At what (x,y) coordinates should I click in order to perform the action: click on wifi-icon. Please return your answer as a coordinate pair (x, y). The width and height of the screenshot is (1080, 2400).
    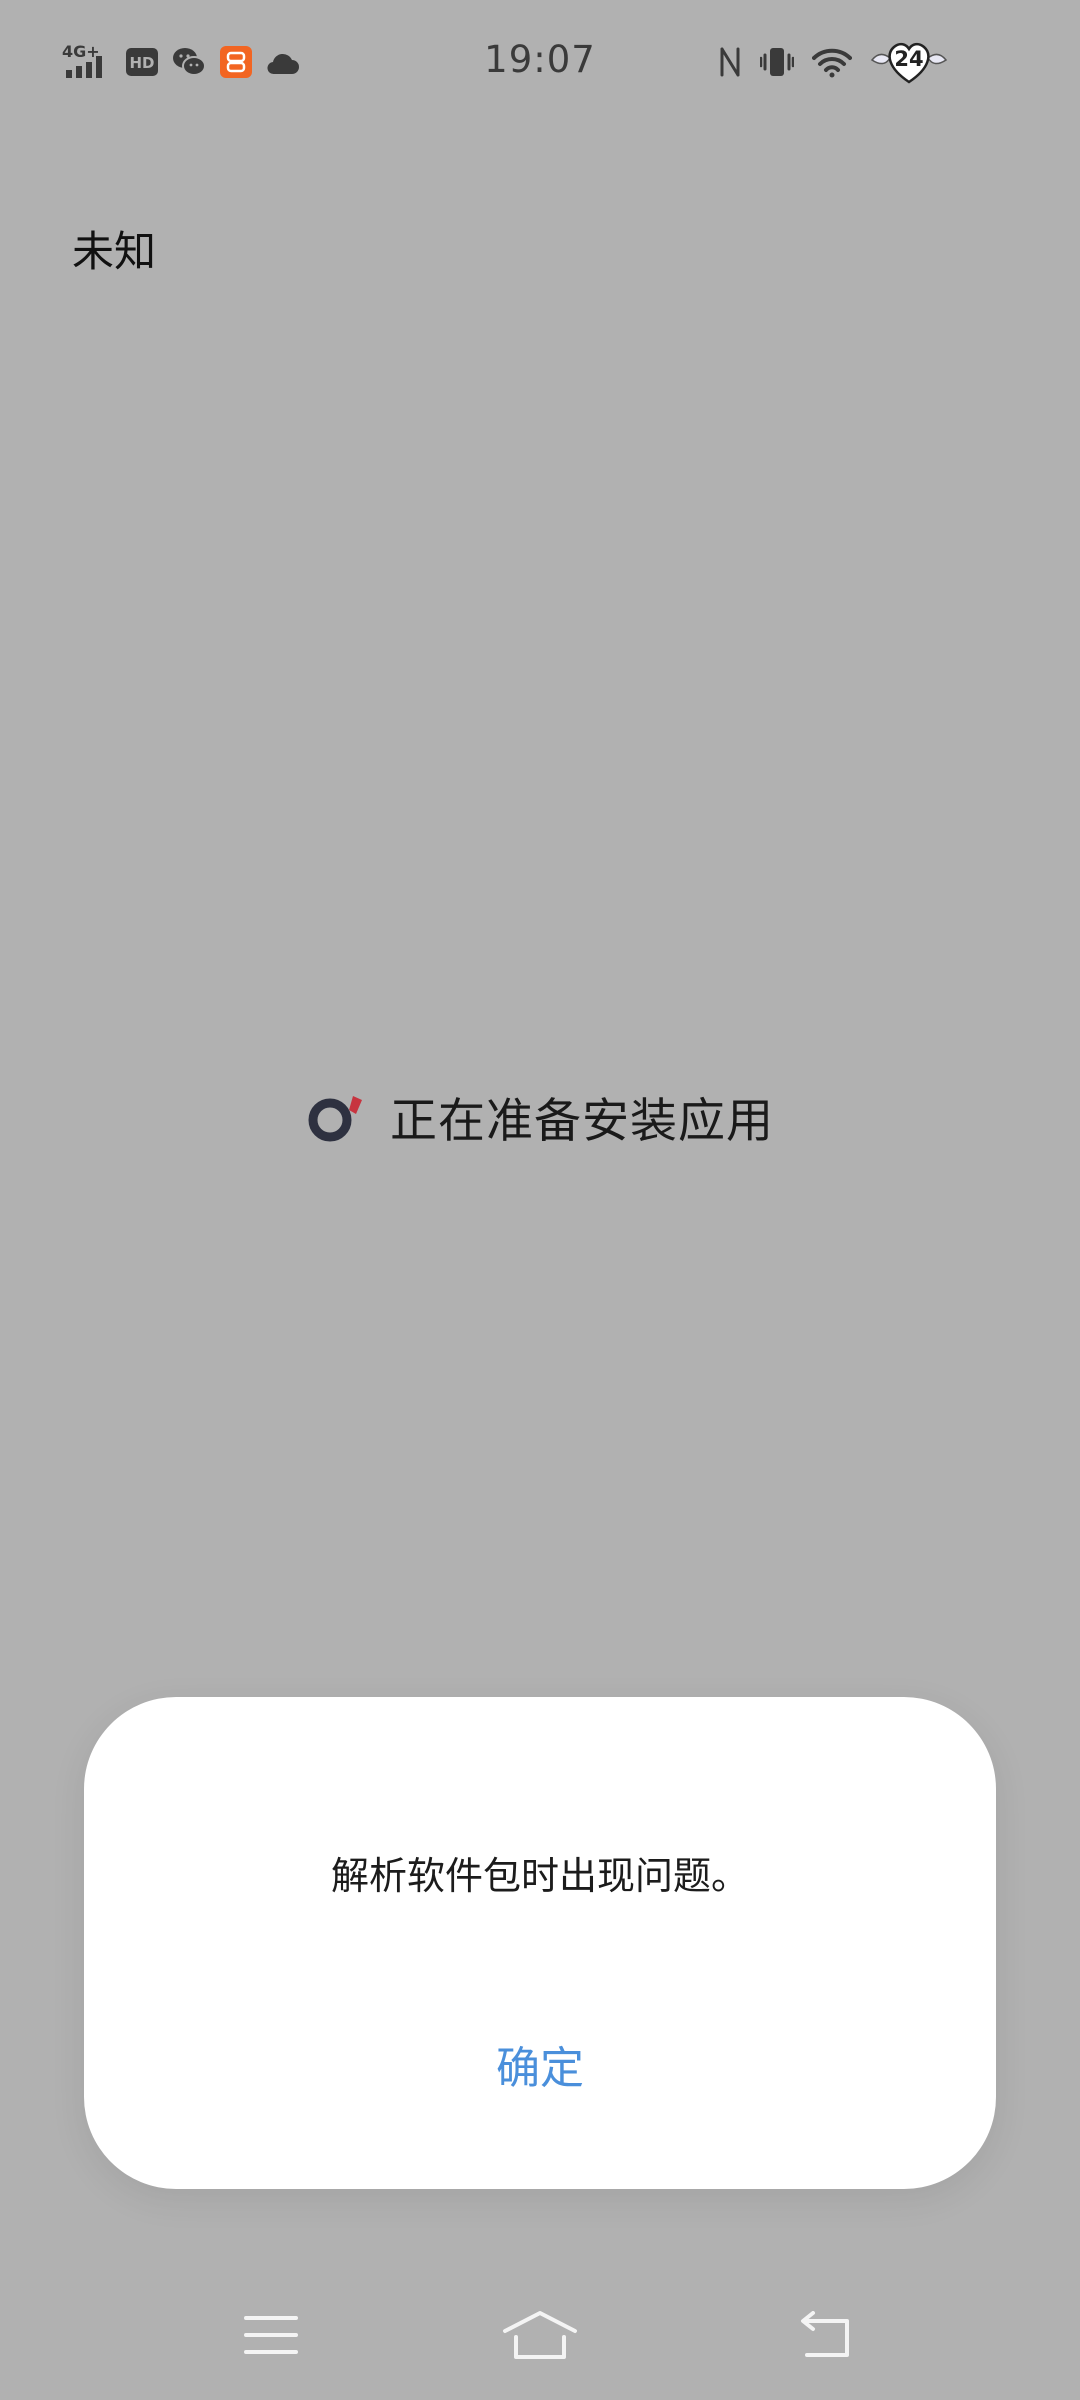
    Looking at the image, I should click on (832, 63).